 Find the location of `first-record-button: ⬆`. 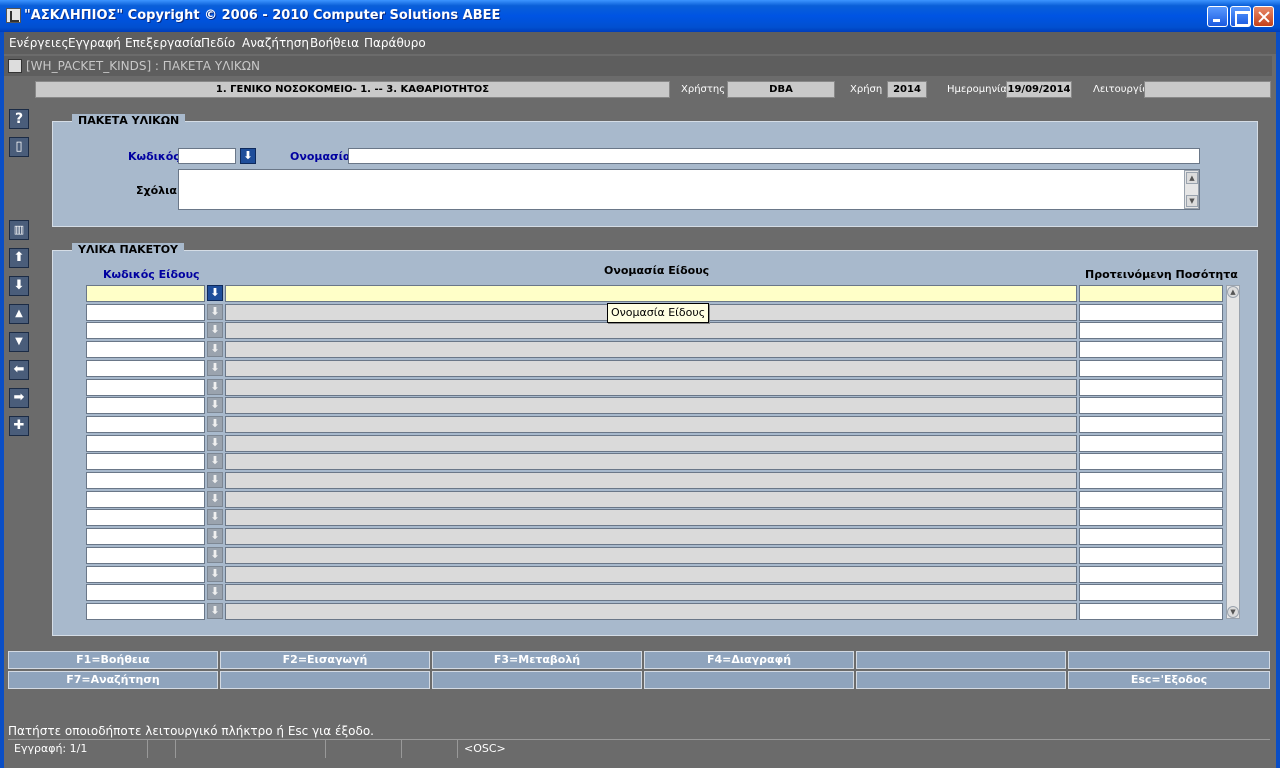

first-record-button: ⬆ is located at coordinates (19, 258).